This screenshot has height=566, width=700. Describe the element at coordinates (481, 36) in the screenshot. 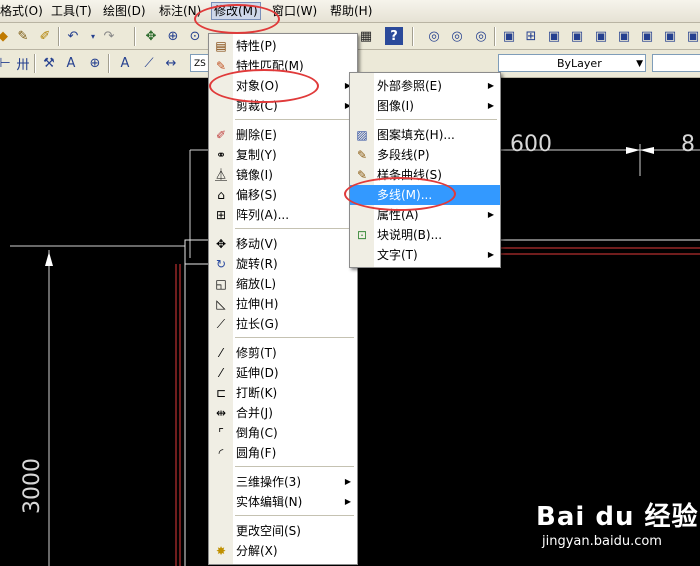

I see `orbit-continuous-icon: ◎` at that location.